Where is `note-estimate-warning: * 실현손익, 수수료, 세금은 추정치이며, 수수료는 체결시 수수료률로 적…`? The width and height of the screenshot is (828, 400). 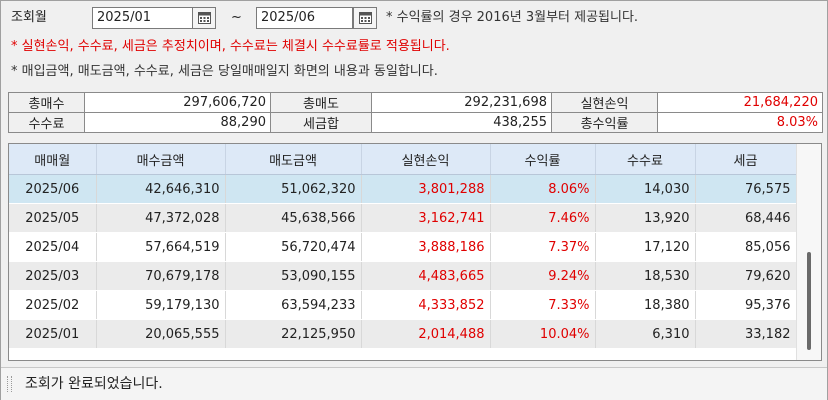
note-estimate-warning: * 실현손익, 수수료, 세금은 추정치이며, 수수료는 체결시 수수료률로 적… is located at coordinates (230, 46).